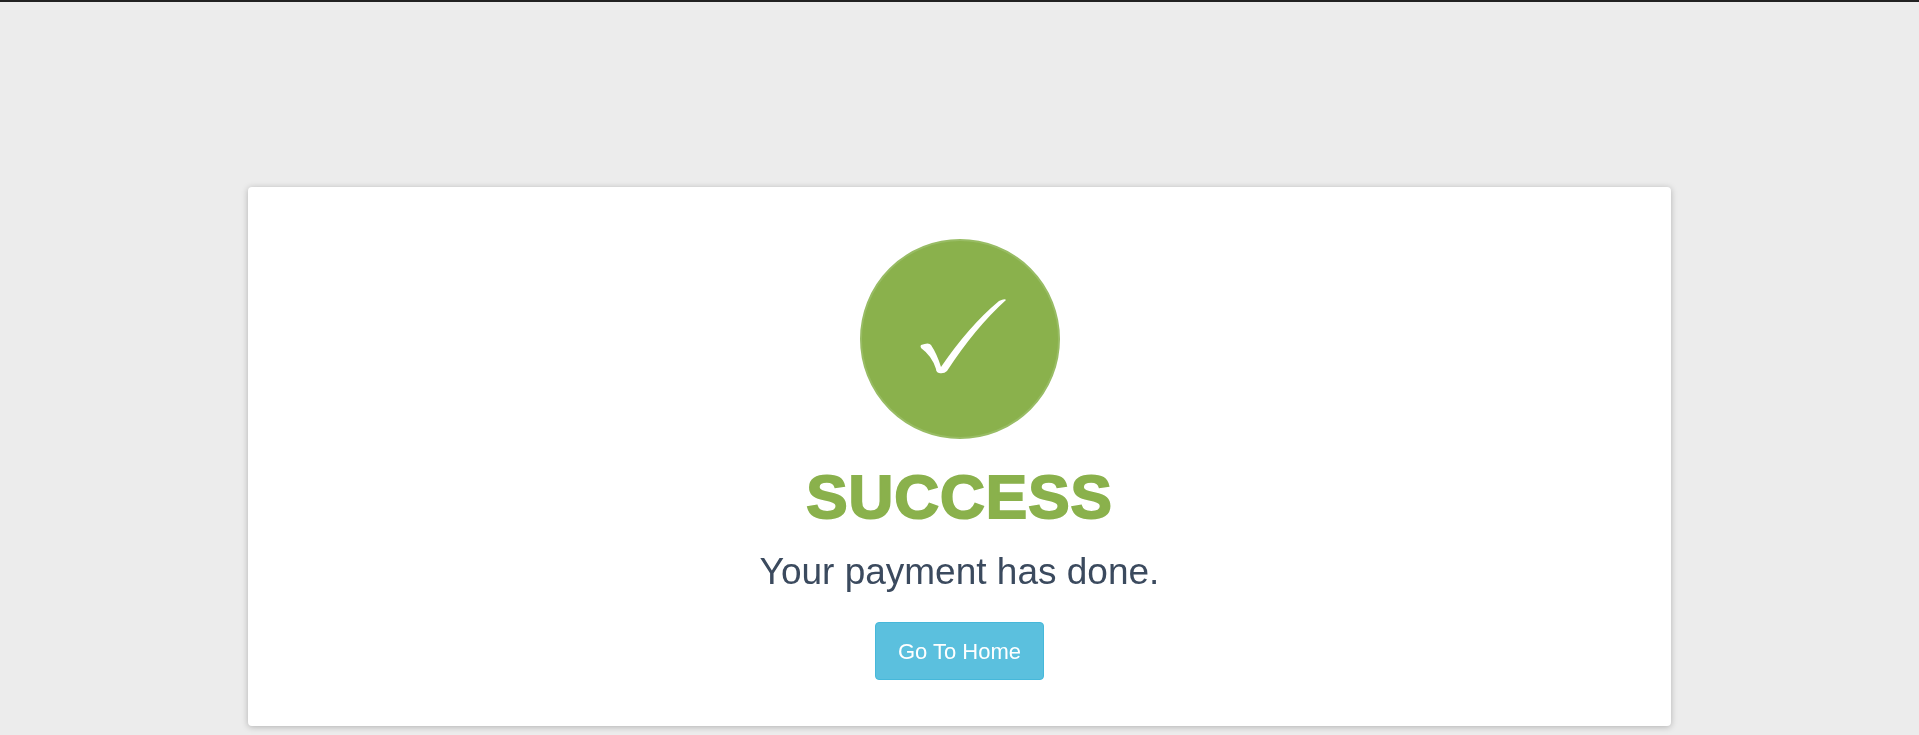 The height and width of the screenshot is (735, 1919). Describe the element at coordinates (959, 497) in the screenshot. I see `success-title: SUCCESS` at that location.